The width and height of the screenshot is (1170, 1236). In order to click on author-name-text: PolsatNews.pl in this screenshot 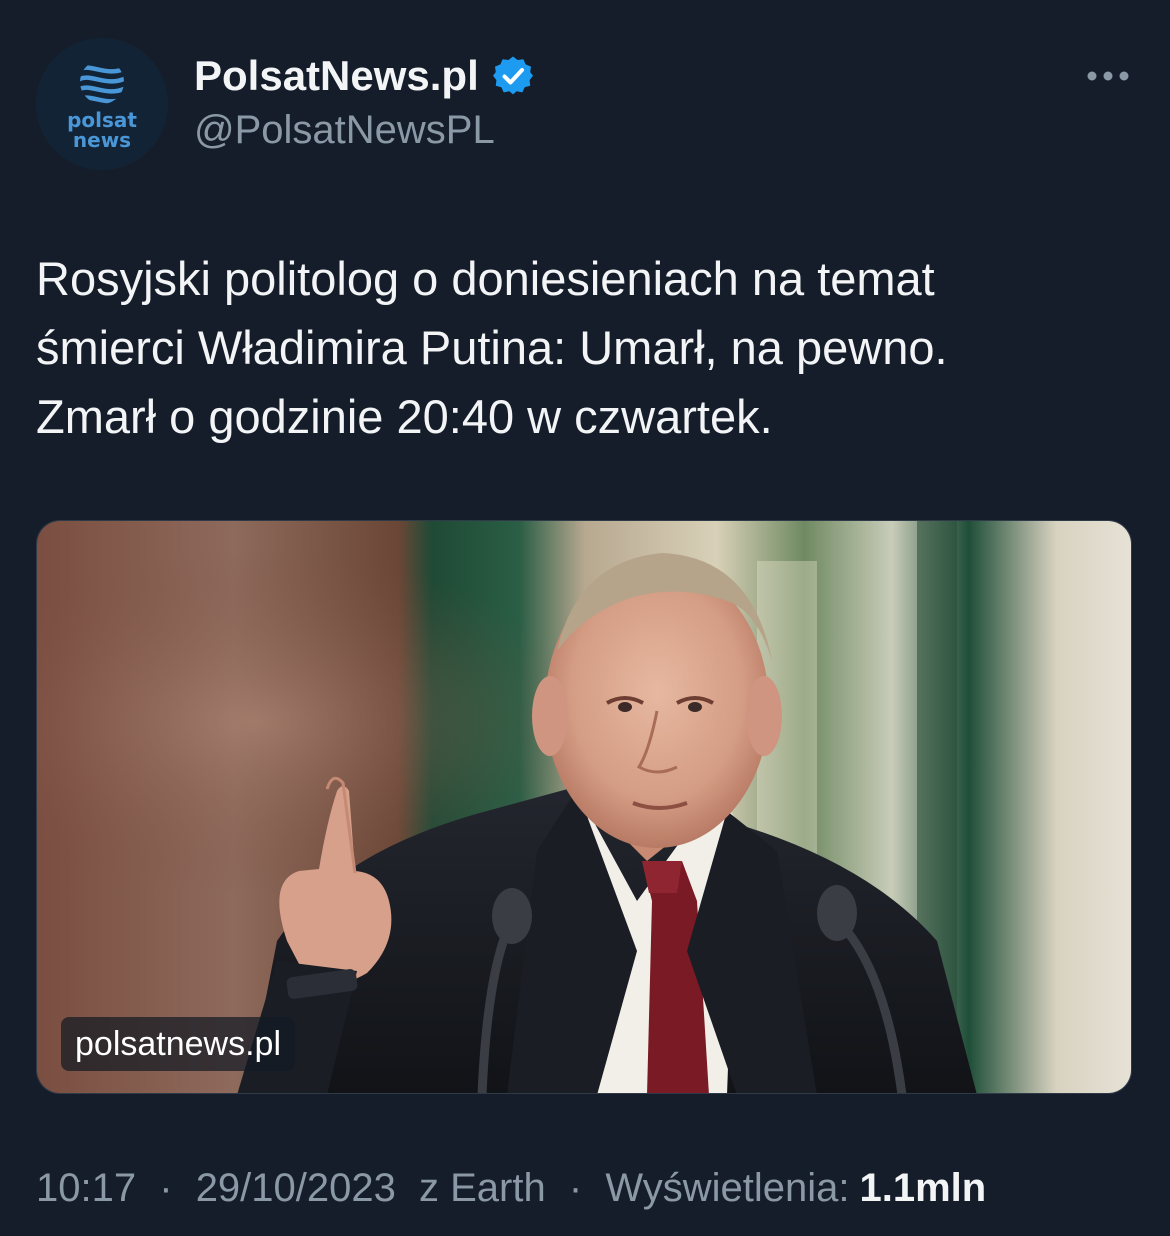, I will do `click(336, 75)`.